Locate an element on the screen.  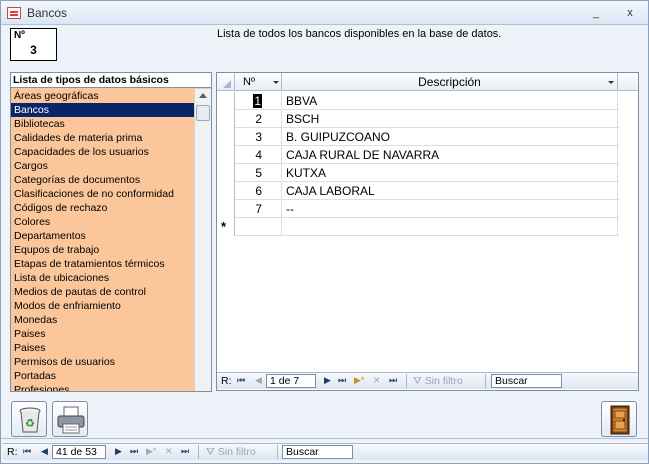
print-button is located at coordinates (70, 419).